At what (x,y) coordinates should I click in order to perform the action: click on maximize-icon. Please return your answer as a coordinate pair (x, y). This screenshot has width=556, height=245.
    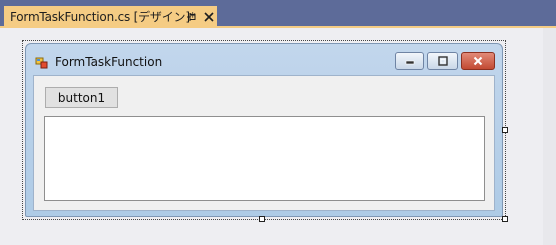
    Looking at the image, I should click on (442, 61).